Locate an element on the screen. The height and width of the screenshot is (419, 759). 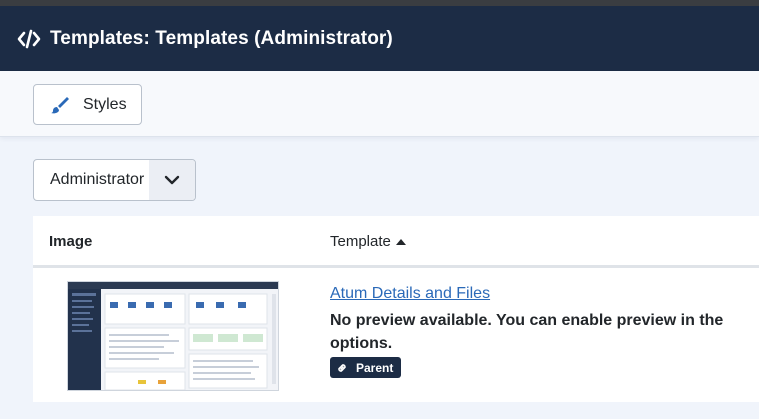
link-icon is located at coordinates (342, 368).